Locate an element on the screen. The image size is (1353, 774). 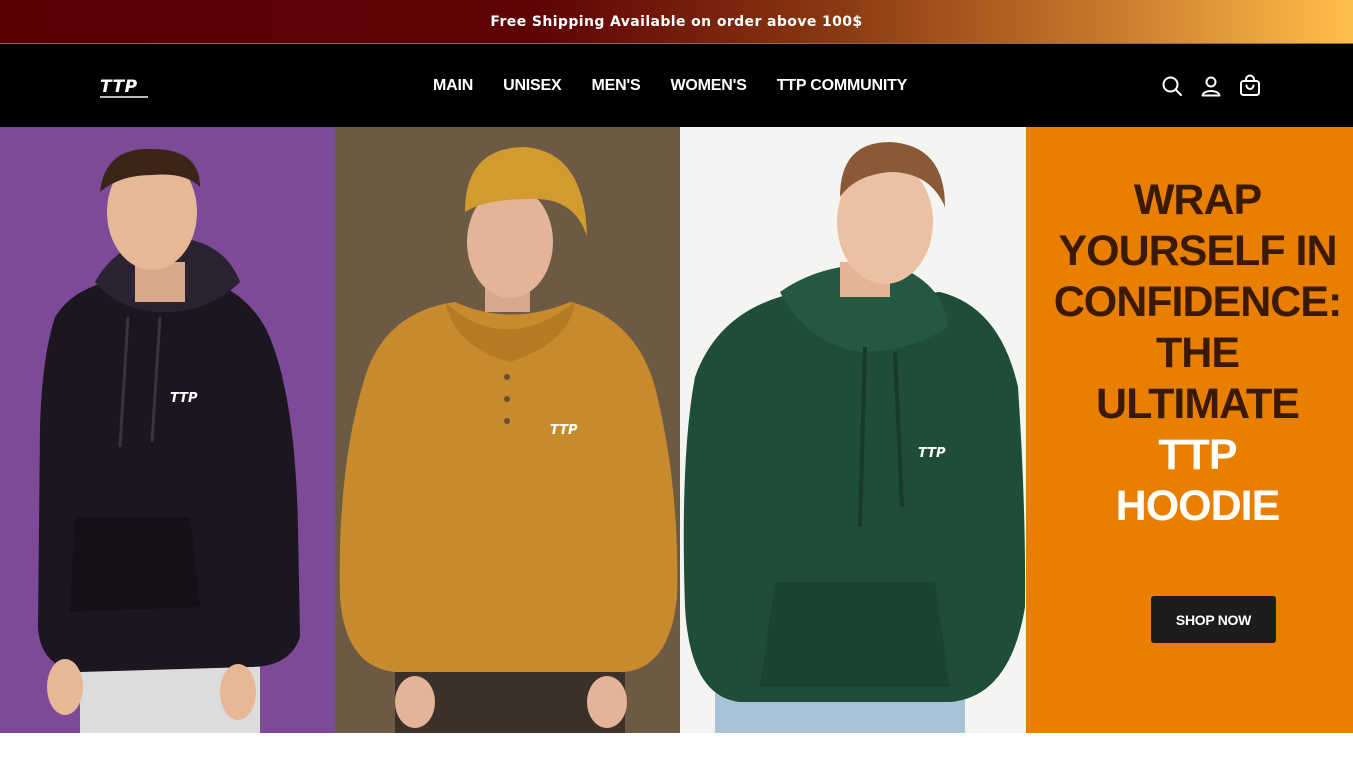
header-actions is located at coordinates (1211, 86).